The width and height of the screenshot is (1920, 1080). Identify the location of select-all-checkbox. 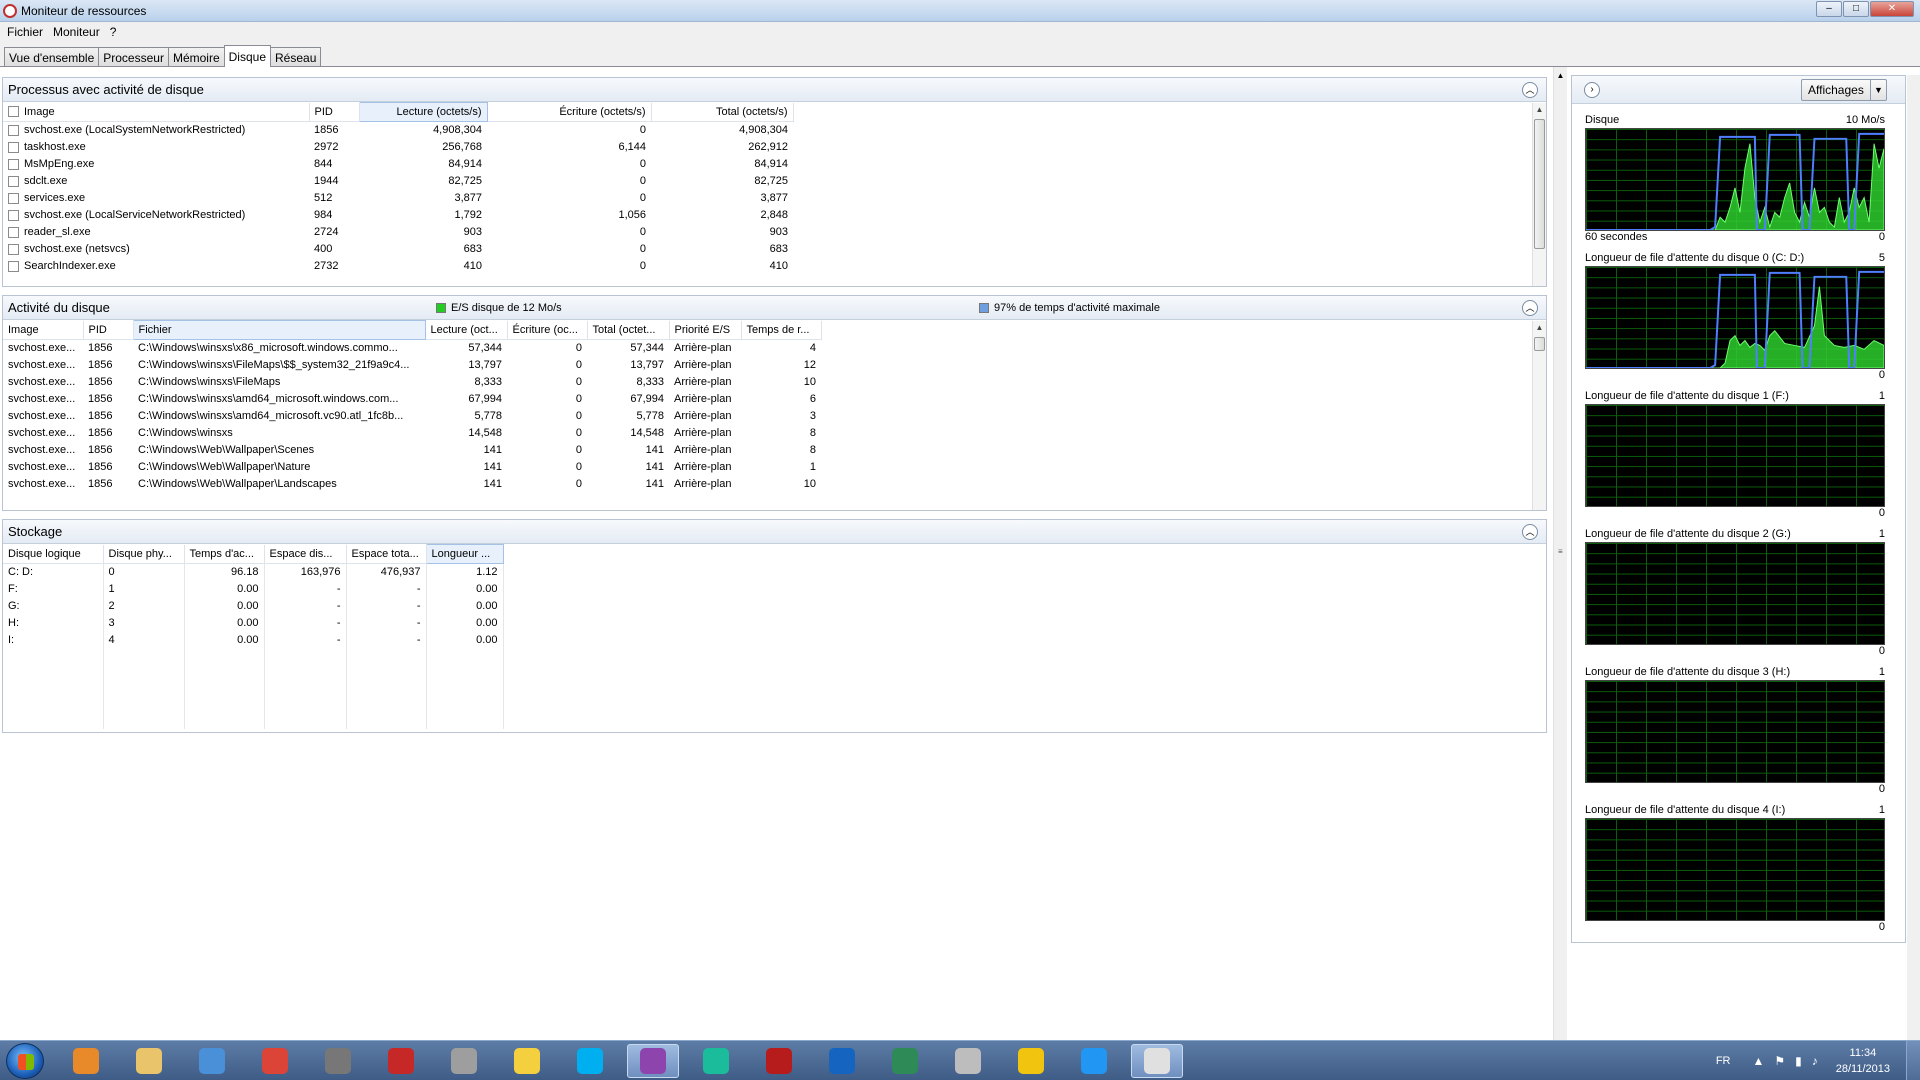
(13, 112).